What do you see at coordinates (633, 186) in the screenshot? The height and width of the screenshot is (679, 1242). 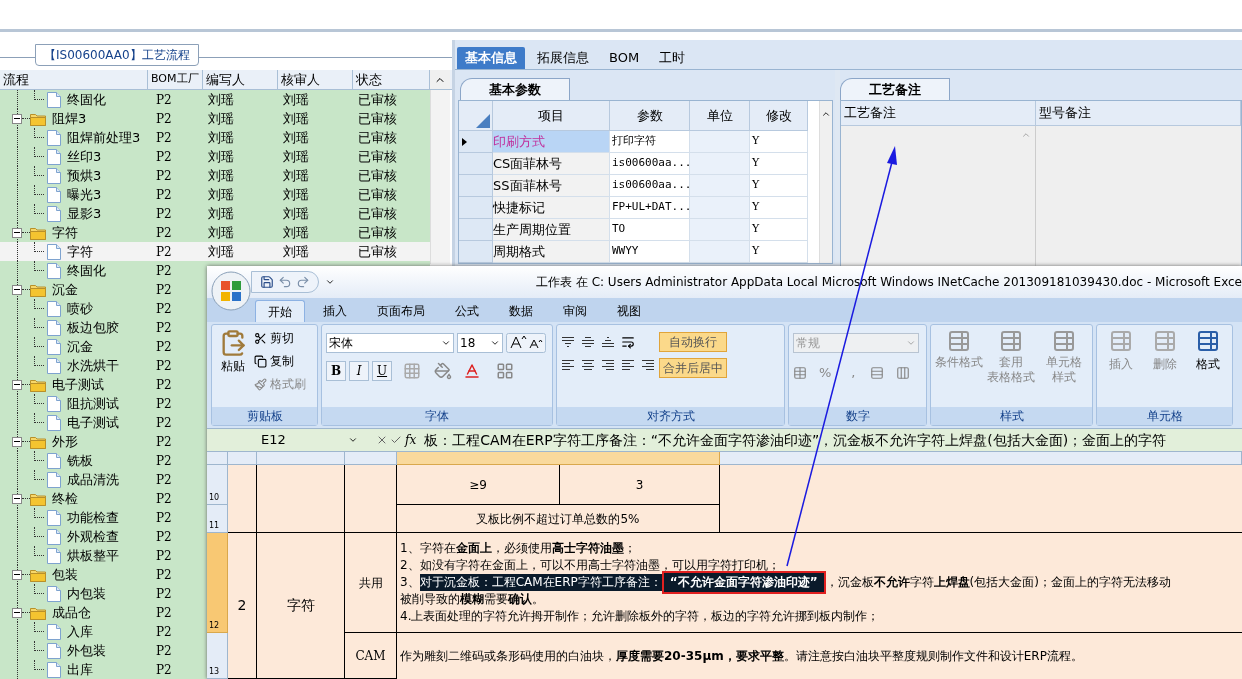 I see `grid-row: SS面菲林号 is00600aa... Y` at bounding box center [633, 186].